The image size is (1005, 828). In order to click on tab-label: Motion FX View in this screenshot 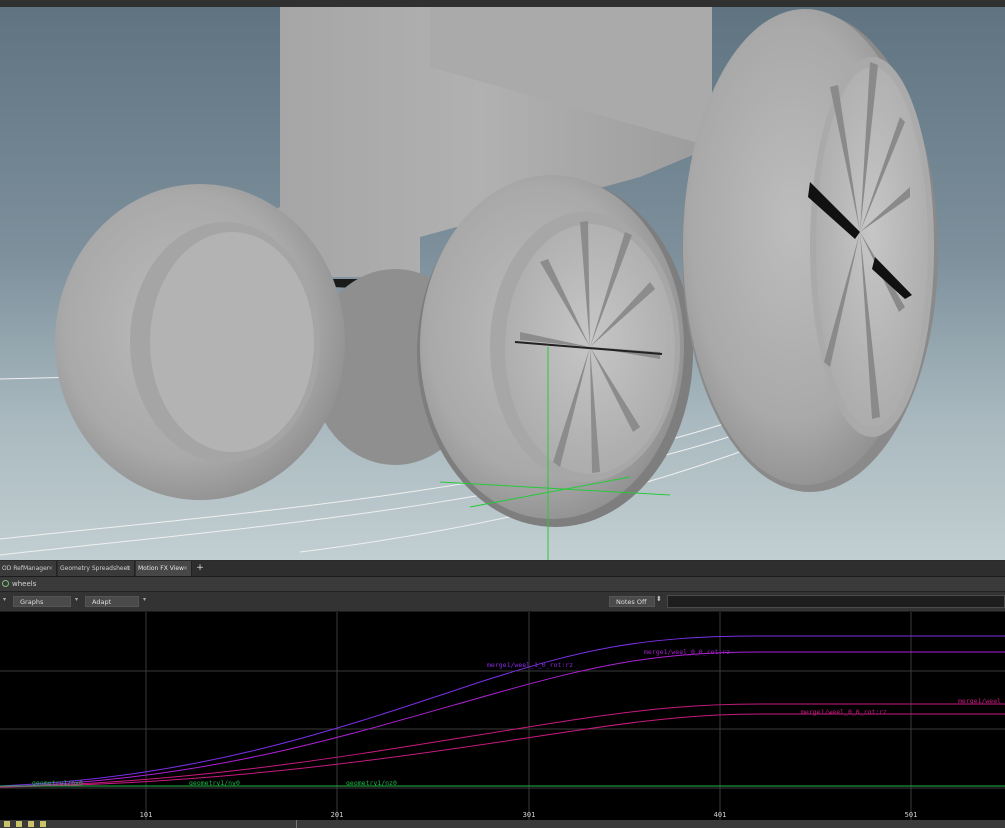, I will do `click(161, 568)`.